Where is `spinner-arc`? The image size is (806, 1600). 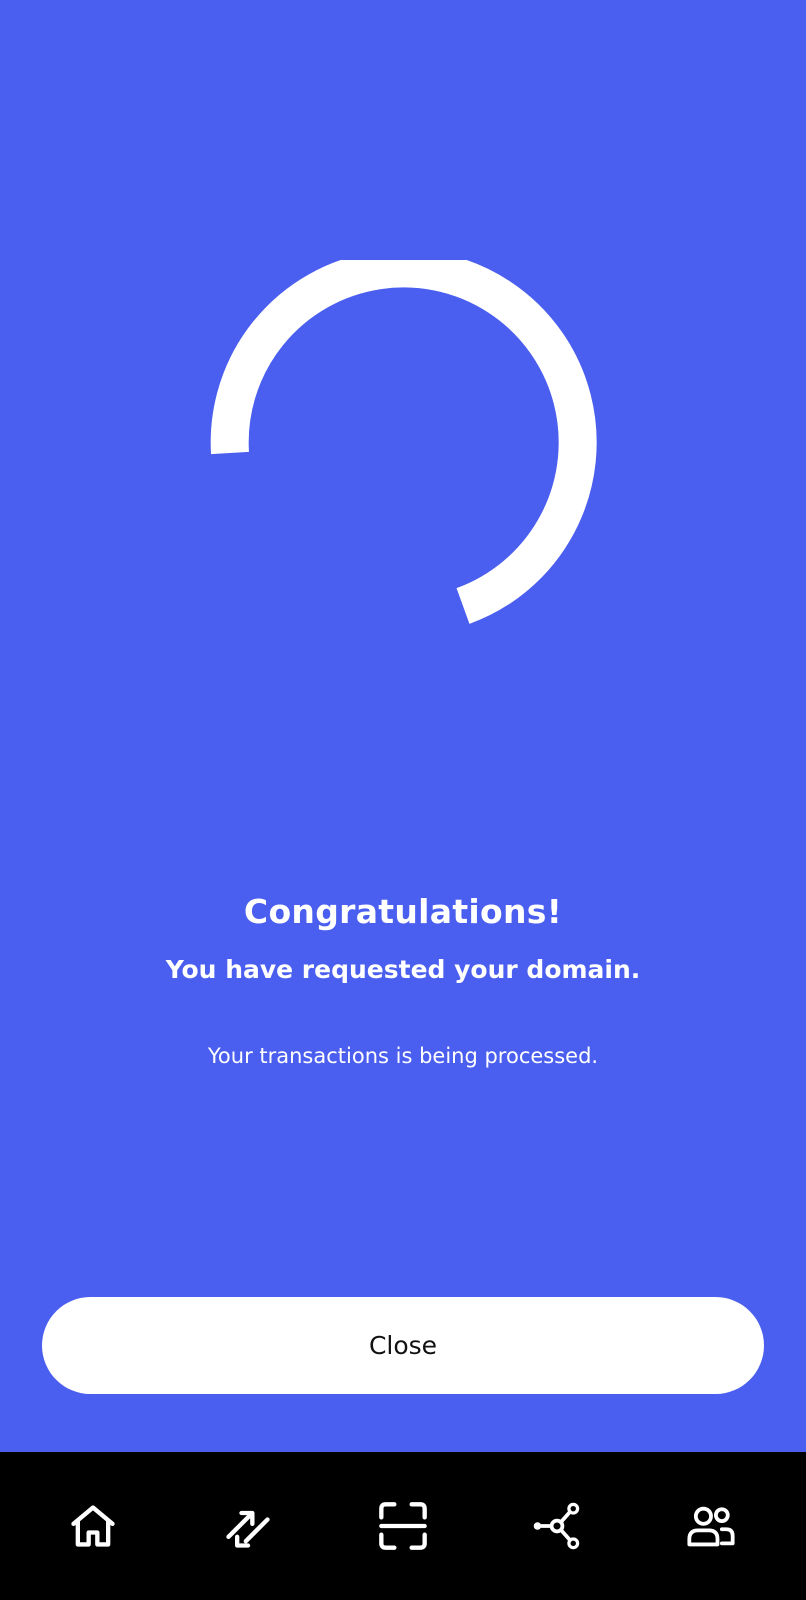 spinner-arc is located at coordinates (403, 442).